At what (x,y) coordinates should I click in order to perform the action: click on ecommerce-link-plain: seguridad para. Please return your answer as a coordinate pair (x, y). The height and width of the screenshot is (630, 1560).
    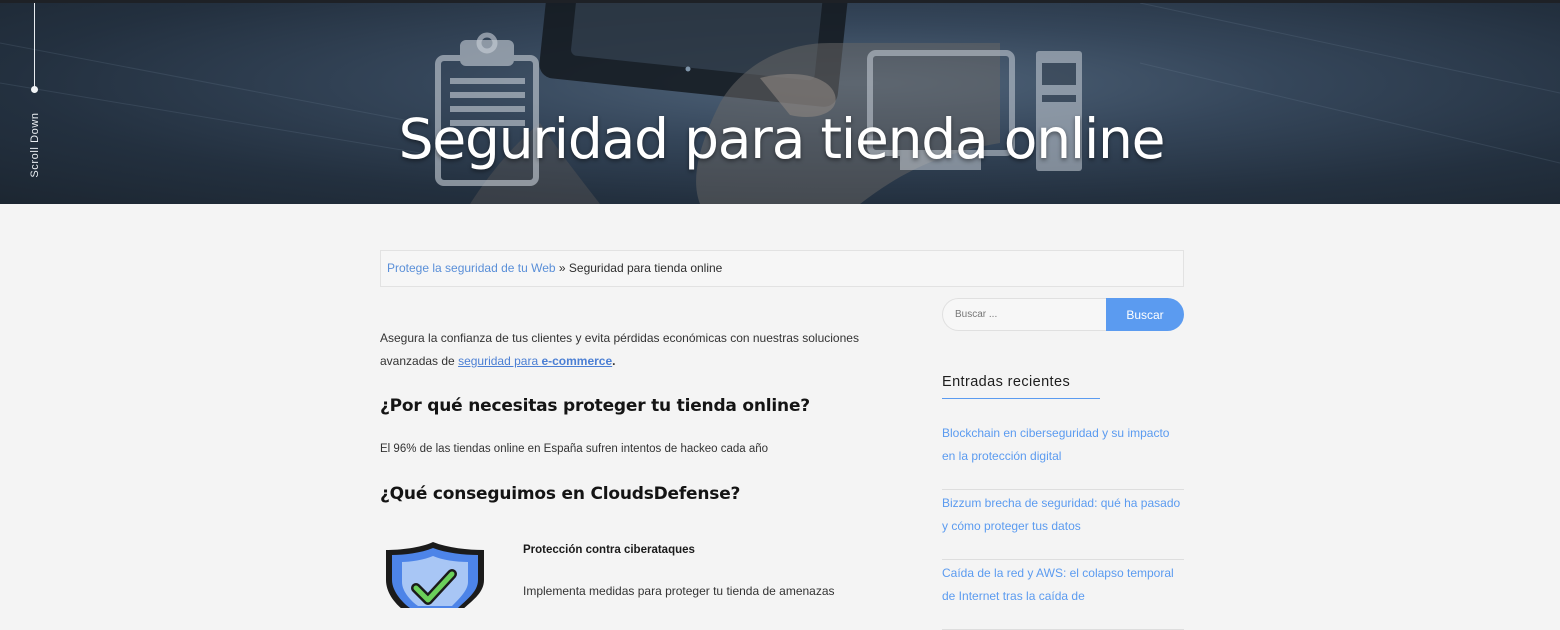
    Looking at the image, I should click on (500, 361).